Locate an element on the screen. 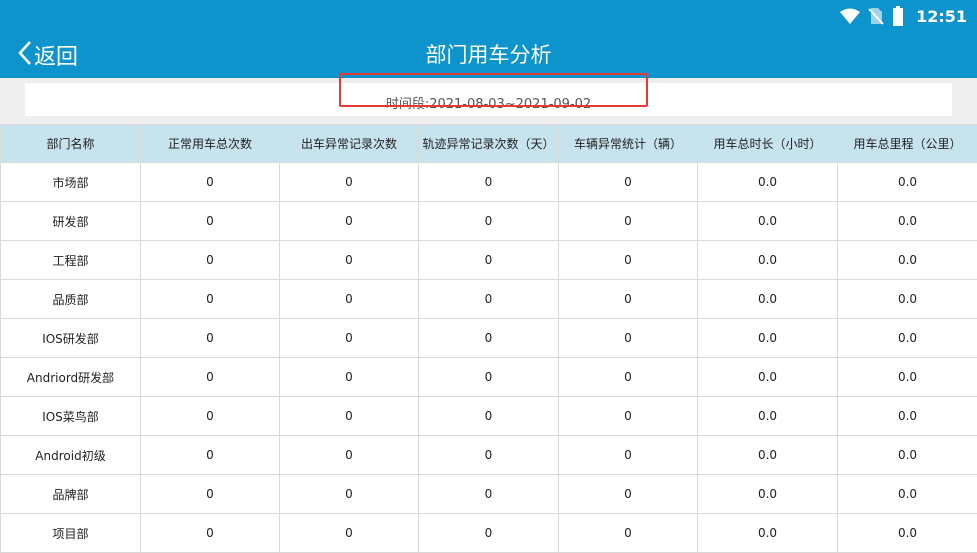 This screenshot has height=553, width=977. department-name-cell: IOS菜鸟部 is located at coordinates (71, 416).